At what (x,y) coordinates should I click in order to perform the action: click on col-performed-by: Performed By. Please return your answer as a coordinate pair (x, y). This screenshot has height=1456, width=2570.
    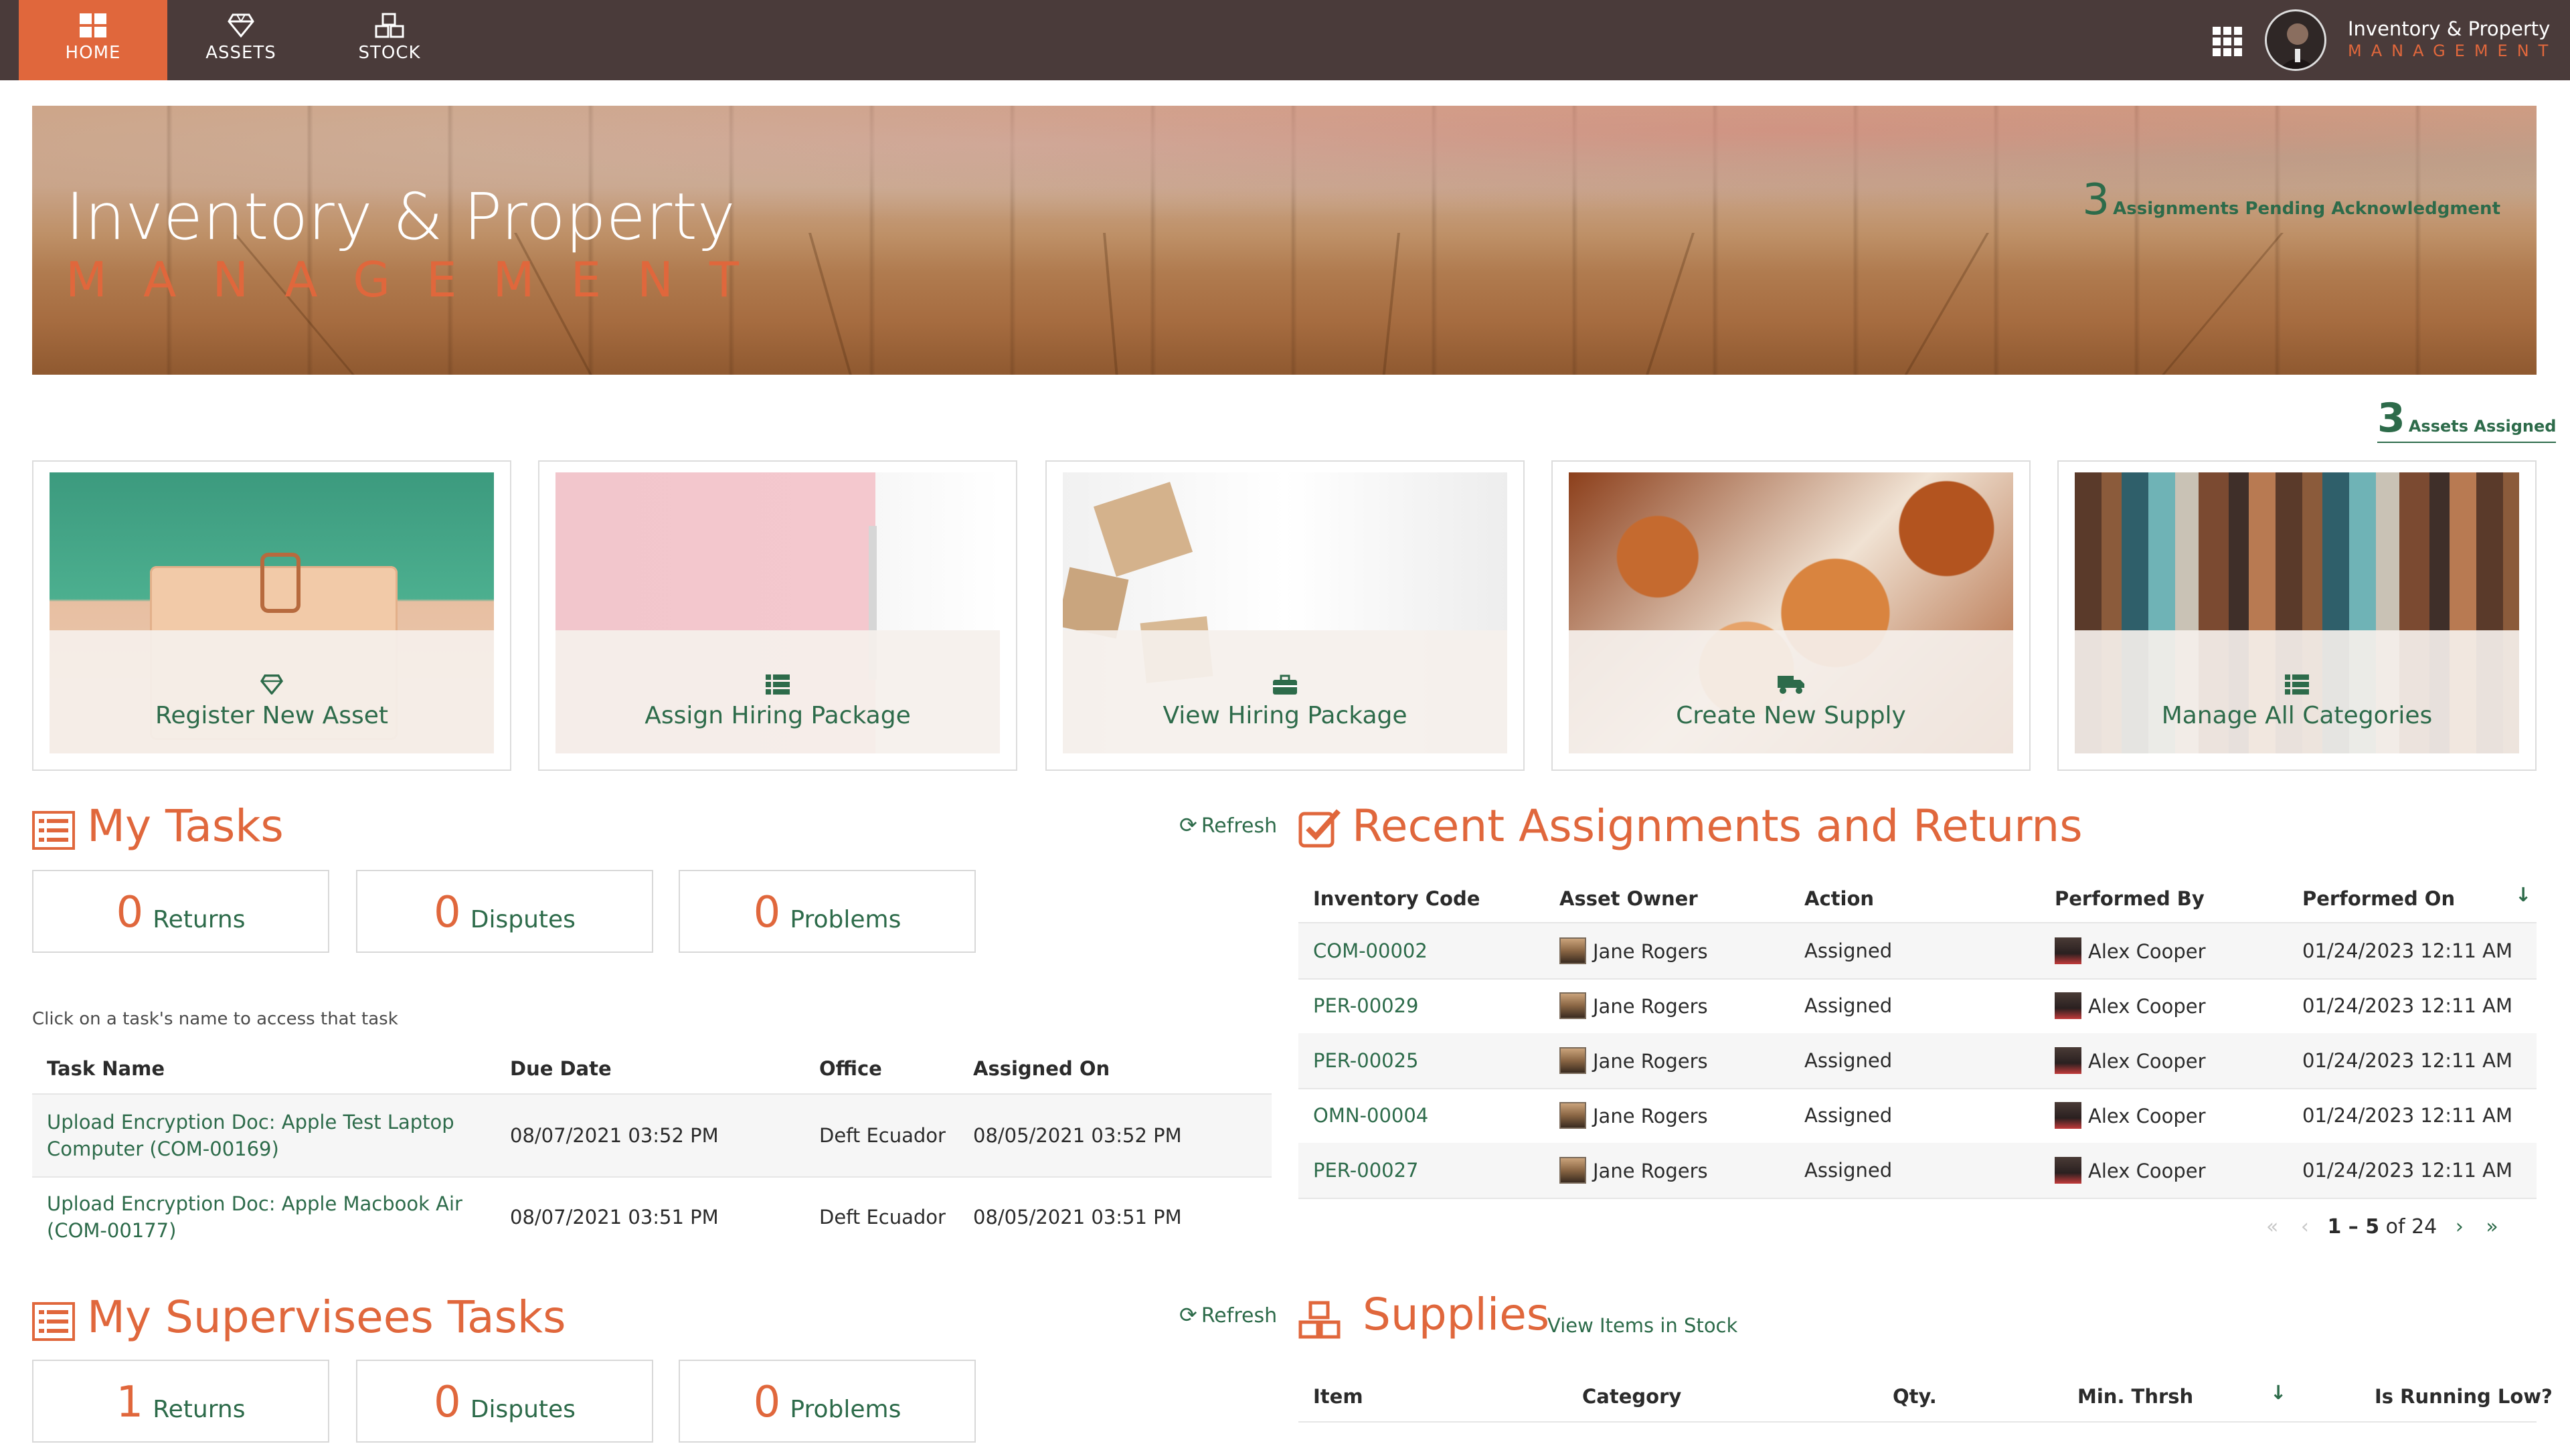
    Looking at the image, I should click on (2130, 898).